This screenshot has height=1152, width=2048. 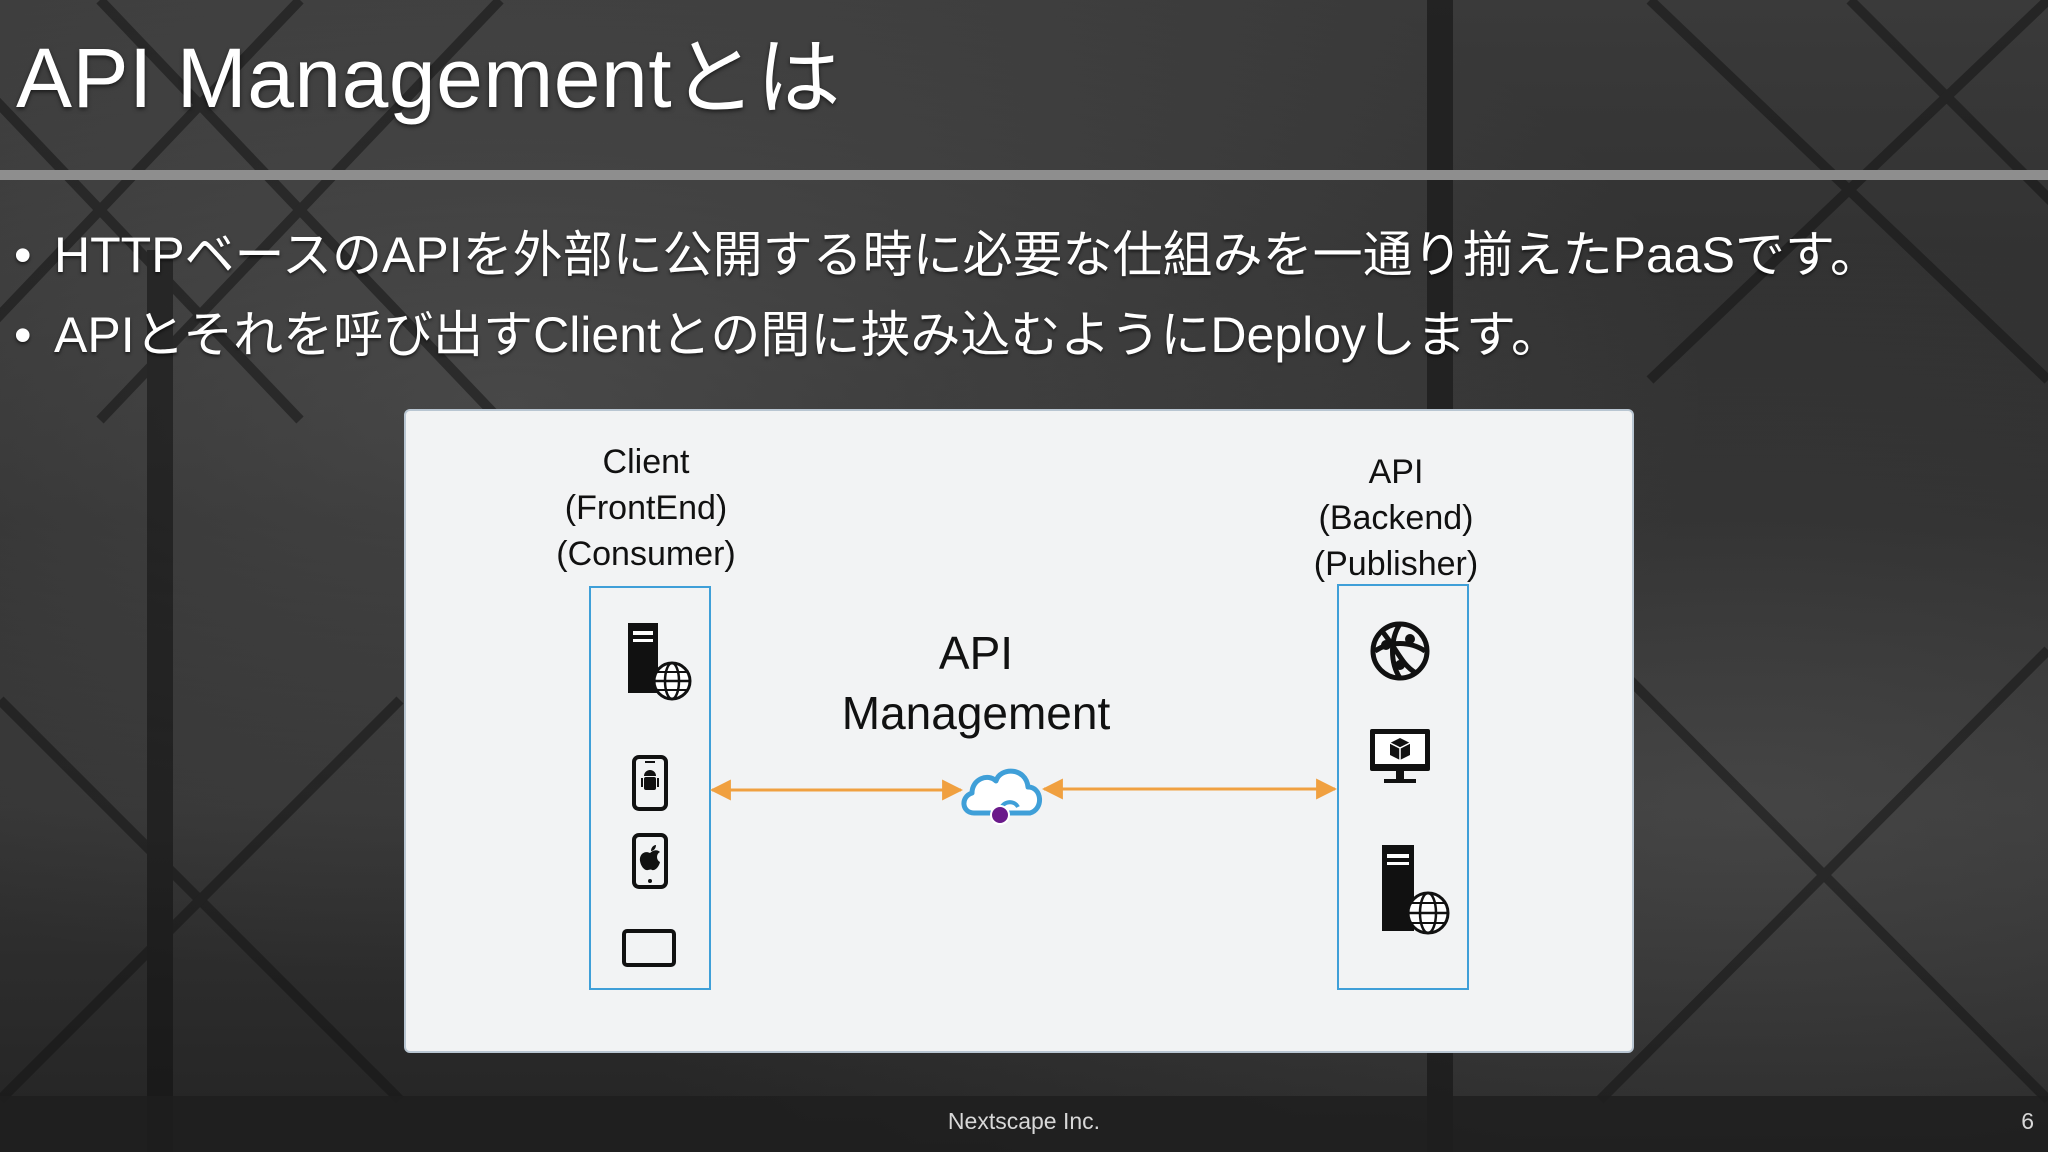 What do you see at coordinates (808, 335) in the screenshot?
I see `bullet-text: APIとそれを呼び出すClientとの間に挟み込むようにDeployします。` at bounding box center [808, 335].